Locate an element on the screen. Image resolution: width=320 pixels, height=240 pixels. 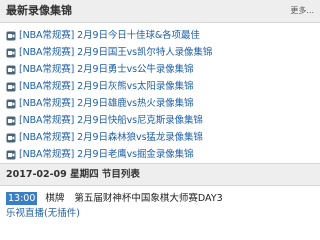
live-stream-link: 乐视直播(无插件) is located at coordinates (43, 213).